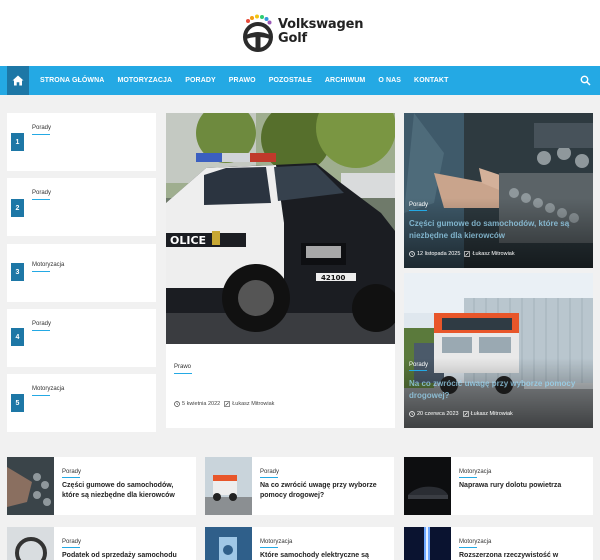  What do you see at coordinates (182, 367) in the screenshot?
I see `category-label: Prawo` at bounding box center [182, 367].